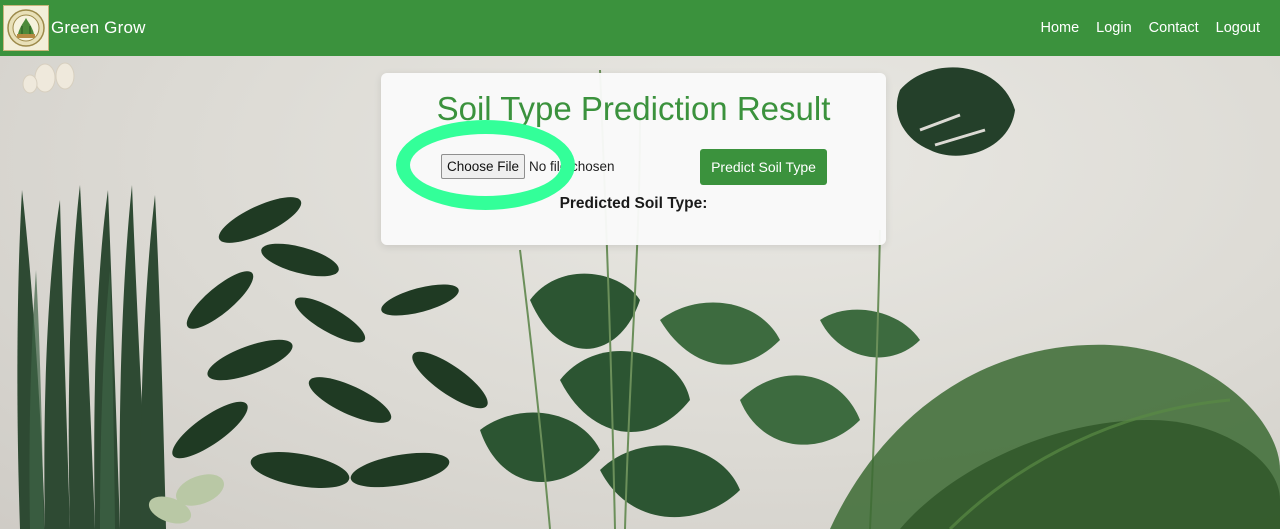 This screenshot has width=1280, height=529. What do you see at coordinates (633, 203) in the screenshot?
I see `predicted-soil-type-label: Predicted Soil Type:` at bounding box center [633, 203].